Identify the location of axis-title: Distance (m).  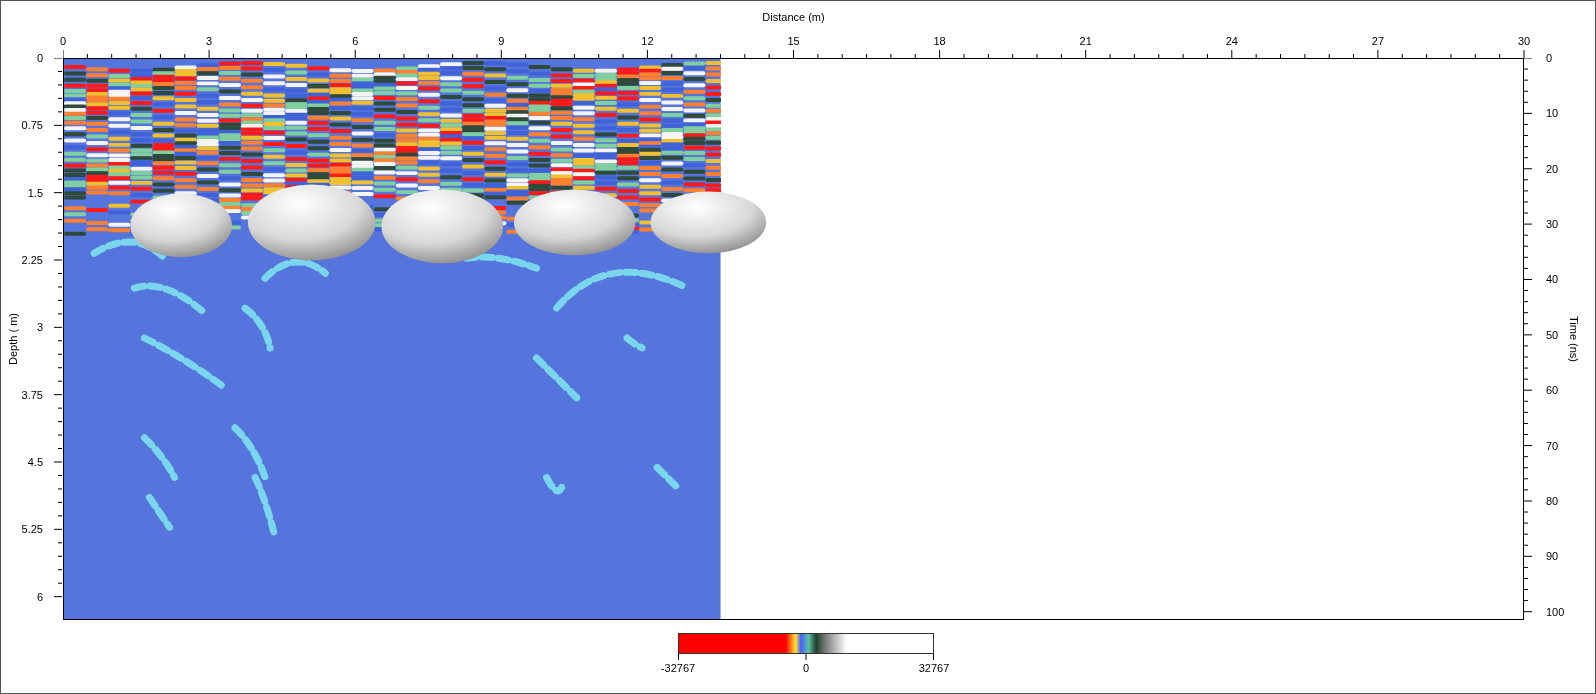
(793, 17).